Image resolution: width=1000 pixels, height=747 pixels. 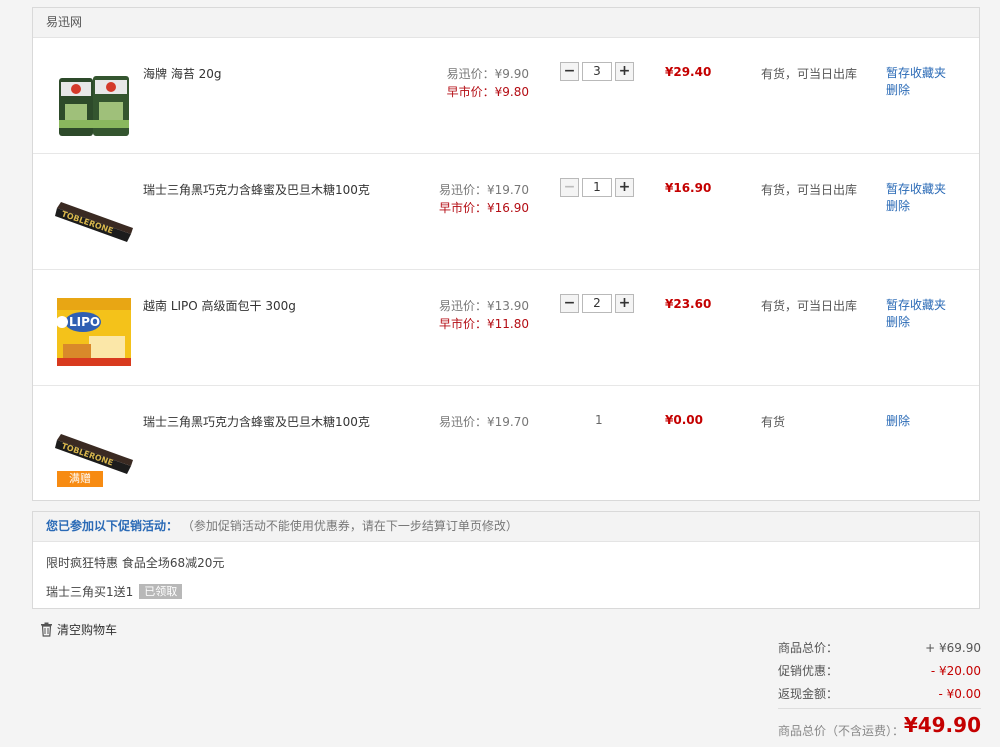 What do you see at coordinates (688, 188) in the screenshot?
I see `item-subtotal: ¥16.90` at bounding box center [688, 188].